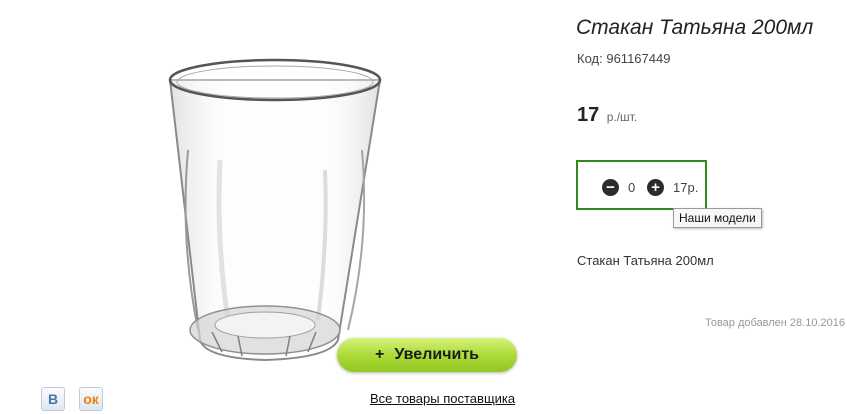 Image resolution: width=847 pixels, height=414 pixels. Describe the element at coordinates (622, 117) in the screenshot. I see `price-unit: р./шт.` at that location.